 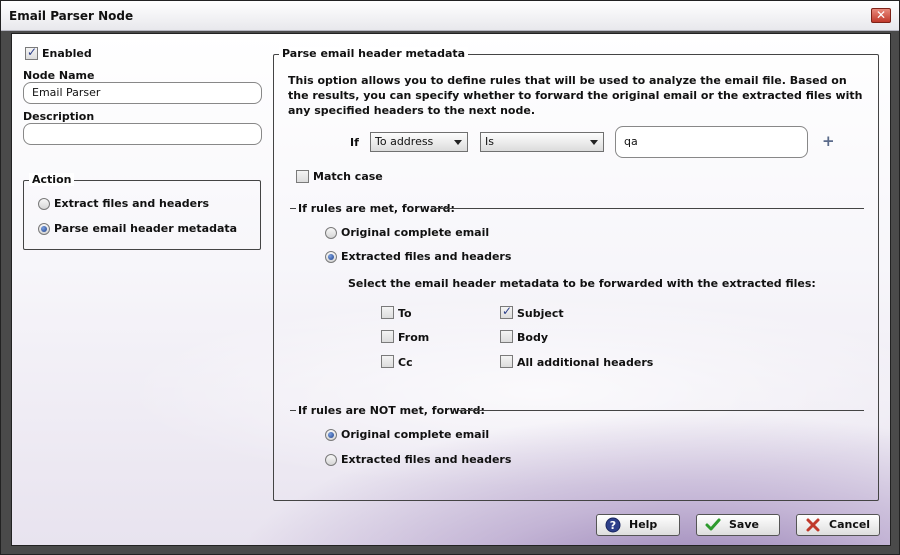 What do you see at coordinates (302, 176) in the screenshot?
I see `match-case-checkbox` at bounding box center [302, 176].